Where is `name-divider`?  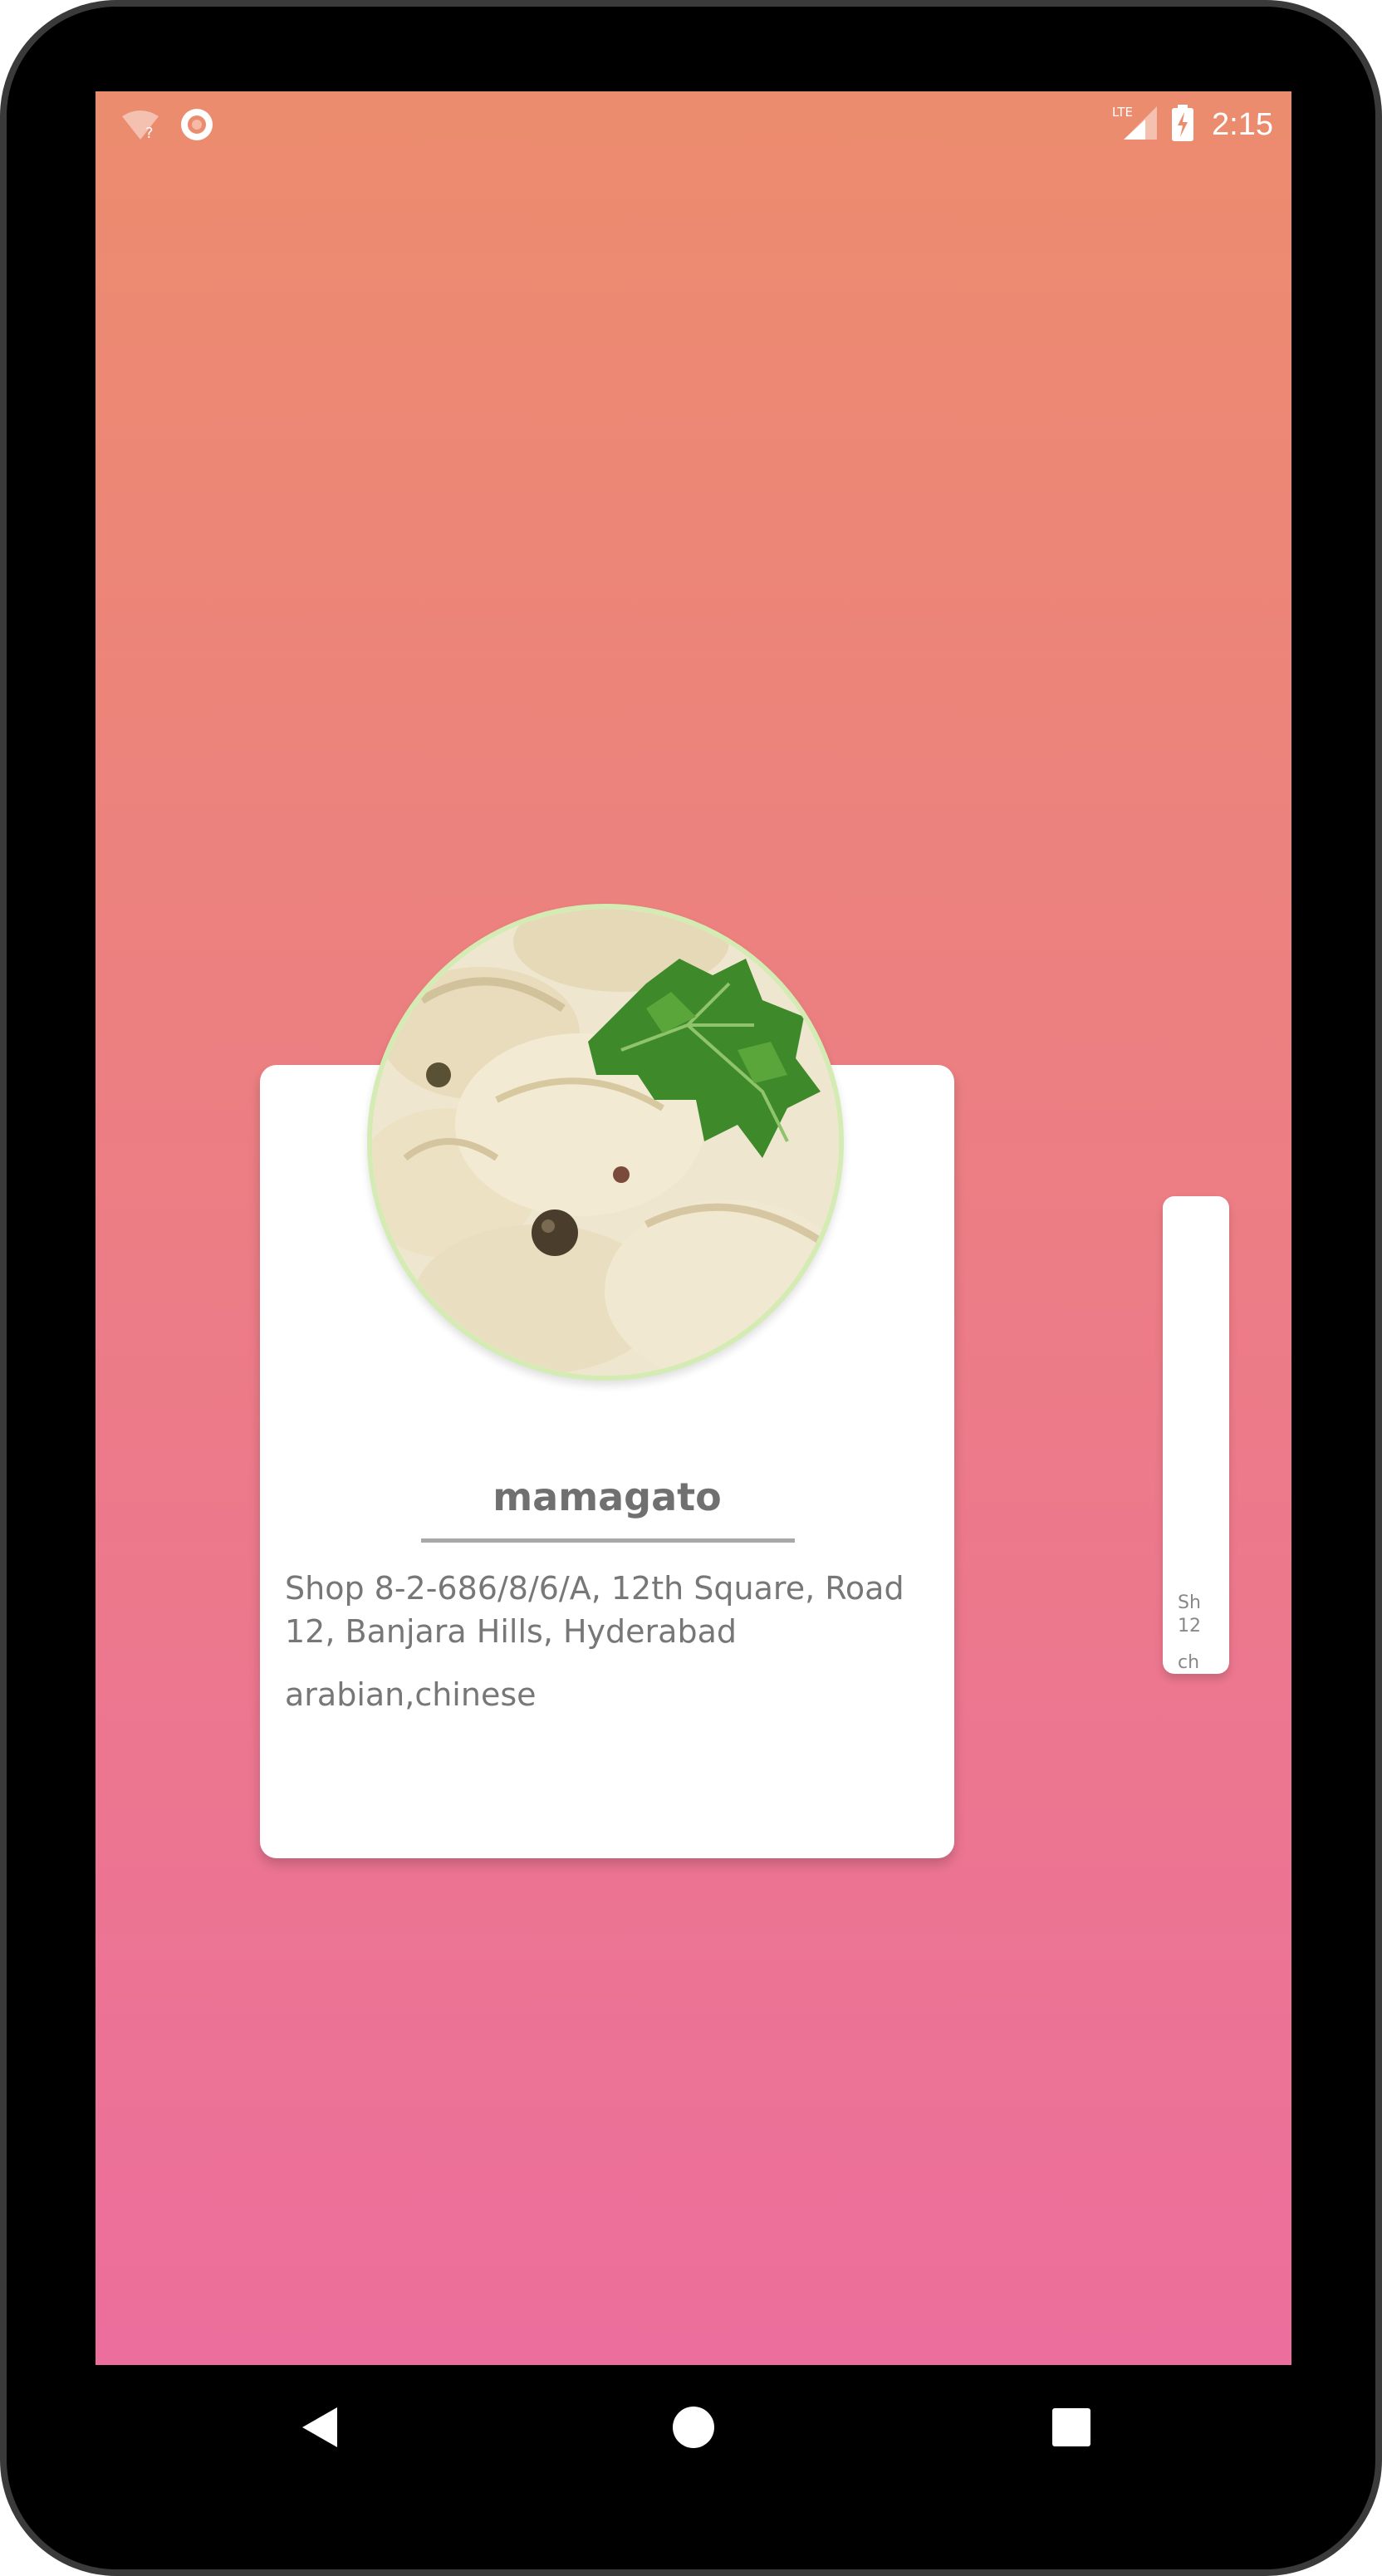 name-divider is located at coordinates (608, 1540).